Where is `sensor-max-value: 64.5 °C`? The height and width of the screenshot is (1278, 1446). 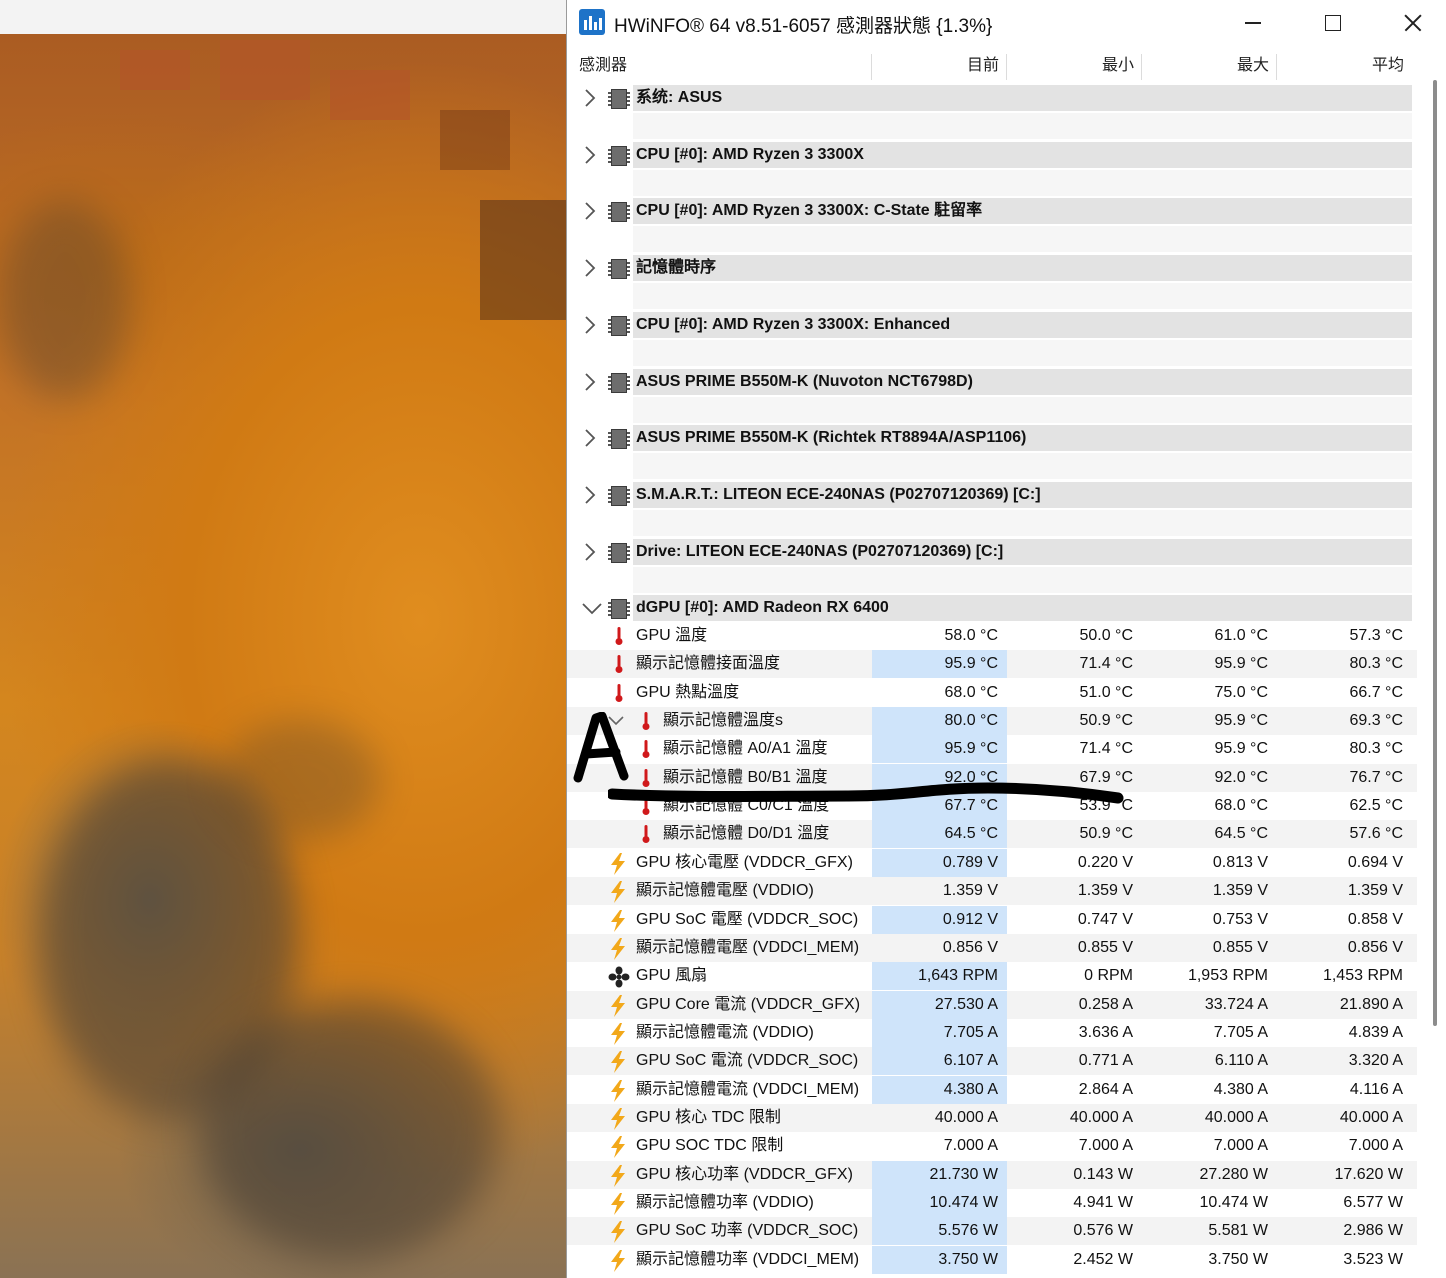 sensor-max-value: 64.5 °C is located at coordinates (1241, 833).